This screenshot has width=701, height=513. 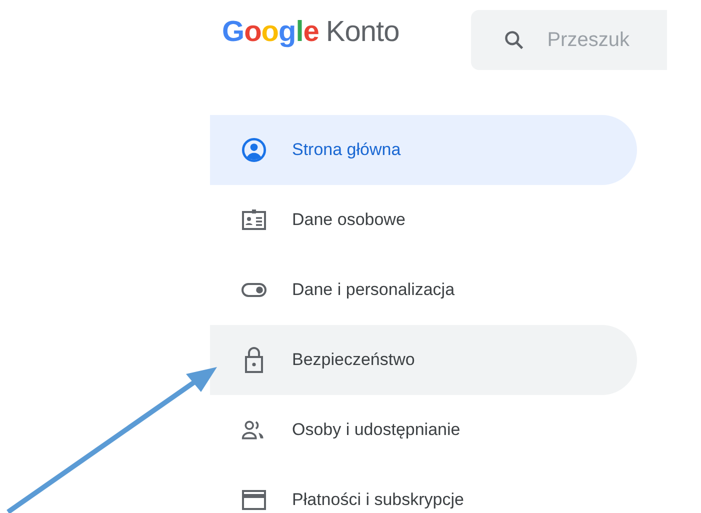 What do you see at coordinates (254, 150) in the screenshot?
I see `account-icon` at bounding box center [254, 150].